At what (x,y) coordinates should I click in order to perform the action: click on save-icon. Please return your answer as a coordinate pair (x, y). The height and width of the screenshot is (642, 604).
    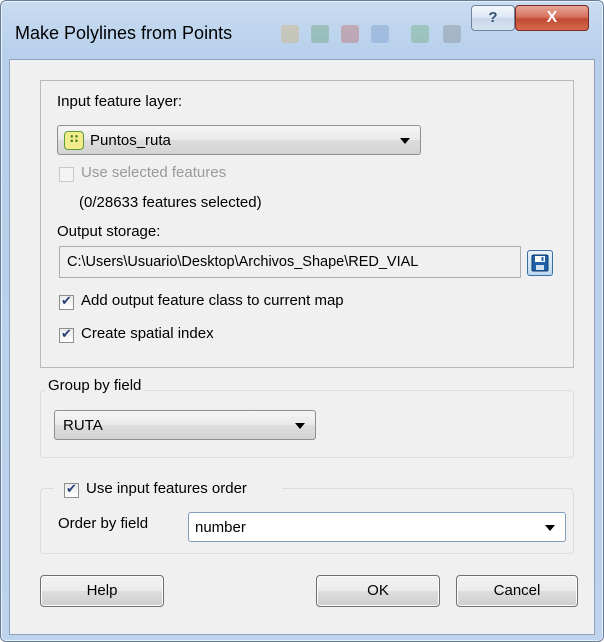
    Looking at the image, I should click on (540, 263).